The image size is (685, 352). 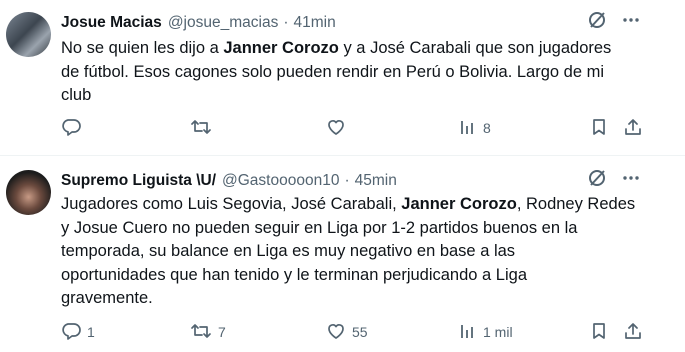 What do you see at coordinates (91, 332) in the screenshot?
I see `reply-count: 1` at bounding box center [91, 332].